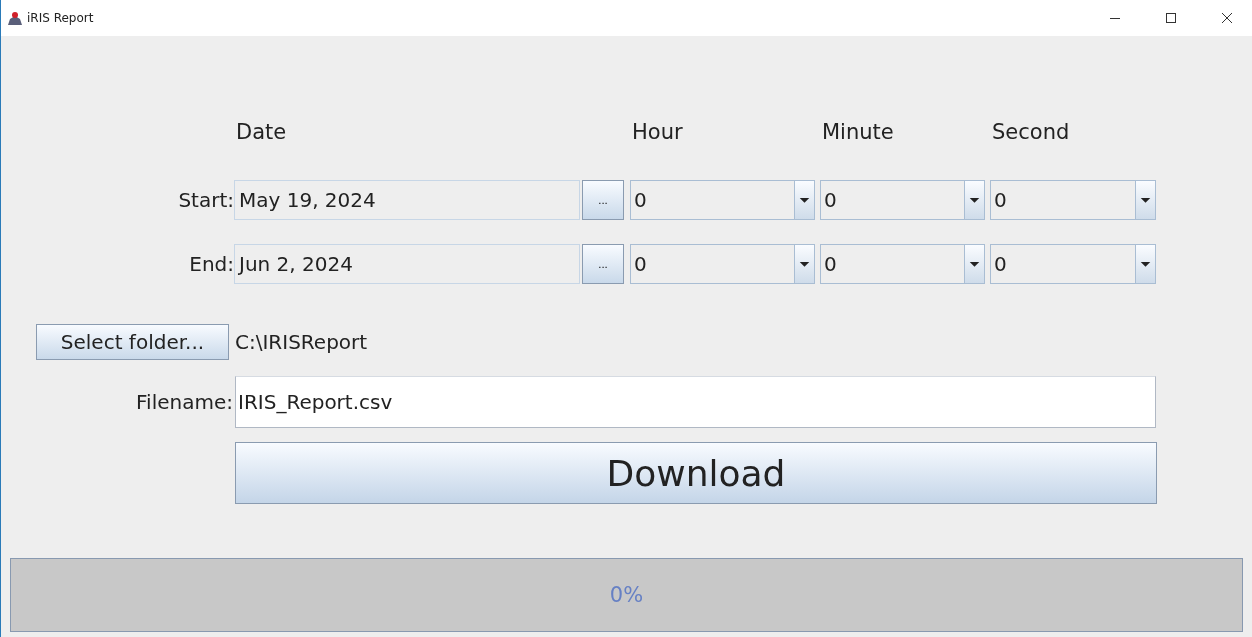 This screenshot has width=1252, height=637. What do you see at coordinates (626, 595) in the screenshot?
I see `progress-reading: 0%` at bounding box center [626, 595].